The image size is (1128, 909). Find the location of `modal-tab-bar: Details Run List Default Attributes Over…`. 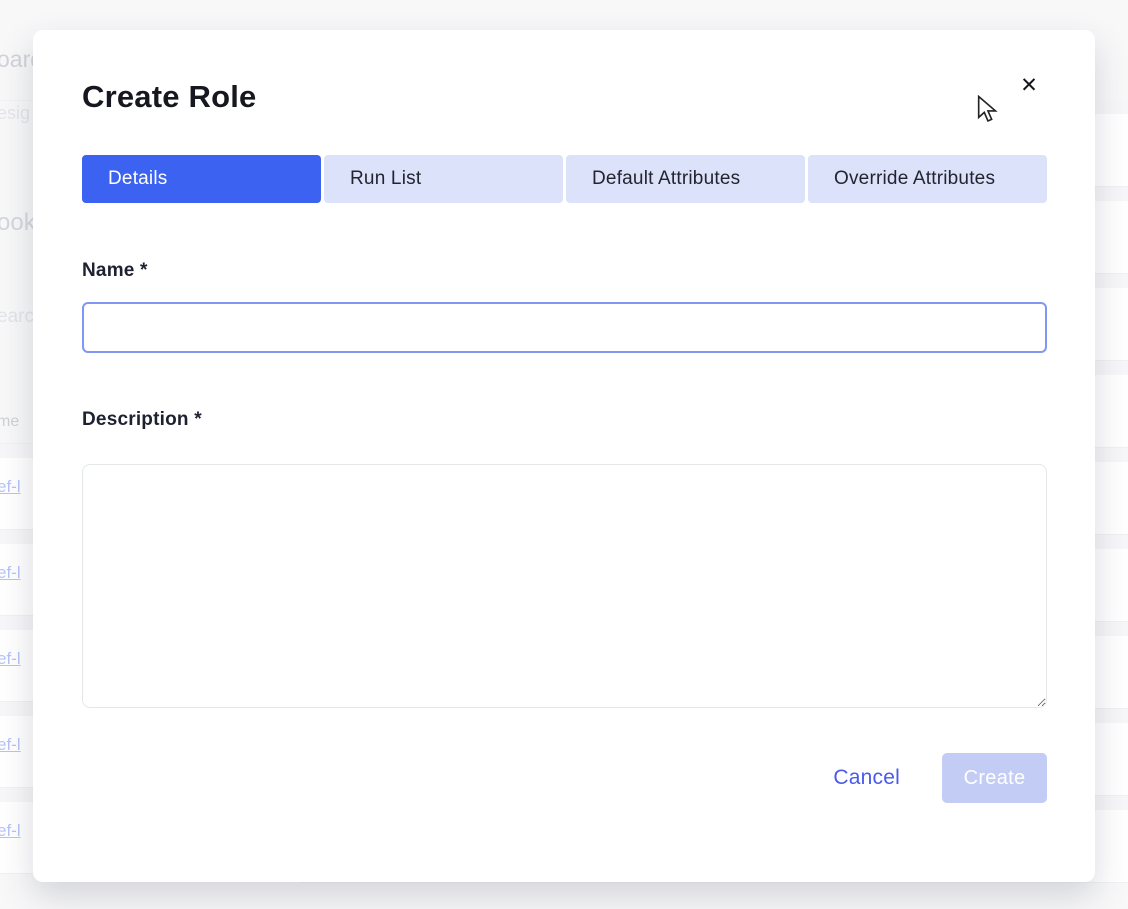

modal-tab-bar: Details Run List Default Attributes Over… is located at coordinates (564, 179).